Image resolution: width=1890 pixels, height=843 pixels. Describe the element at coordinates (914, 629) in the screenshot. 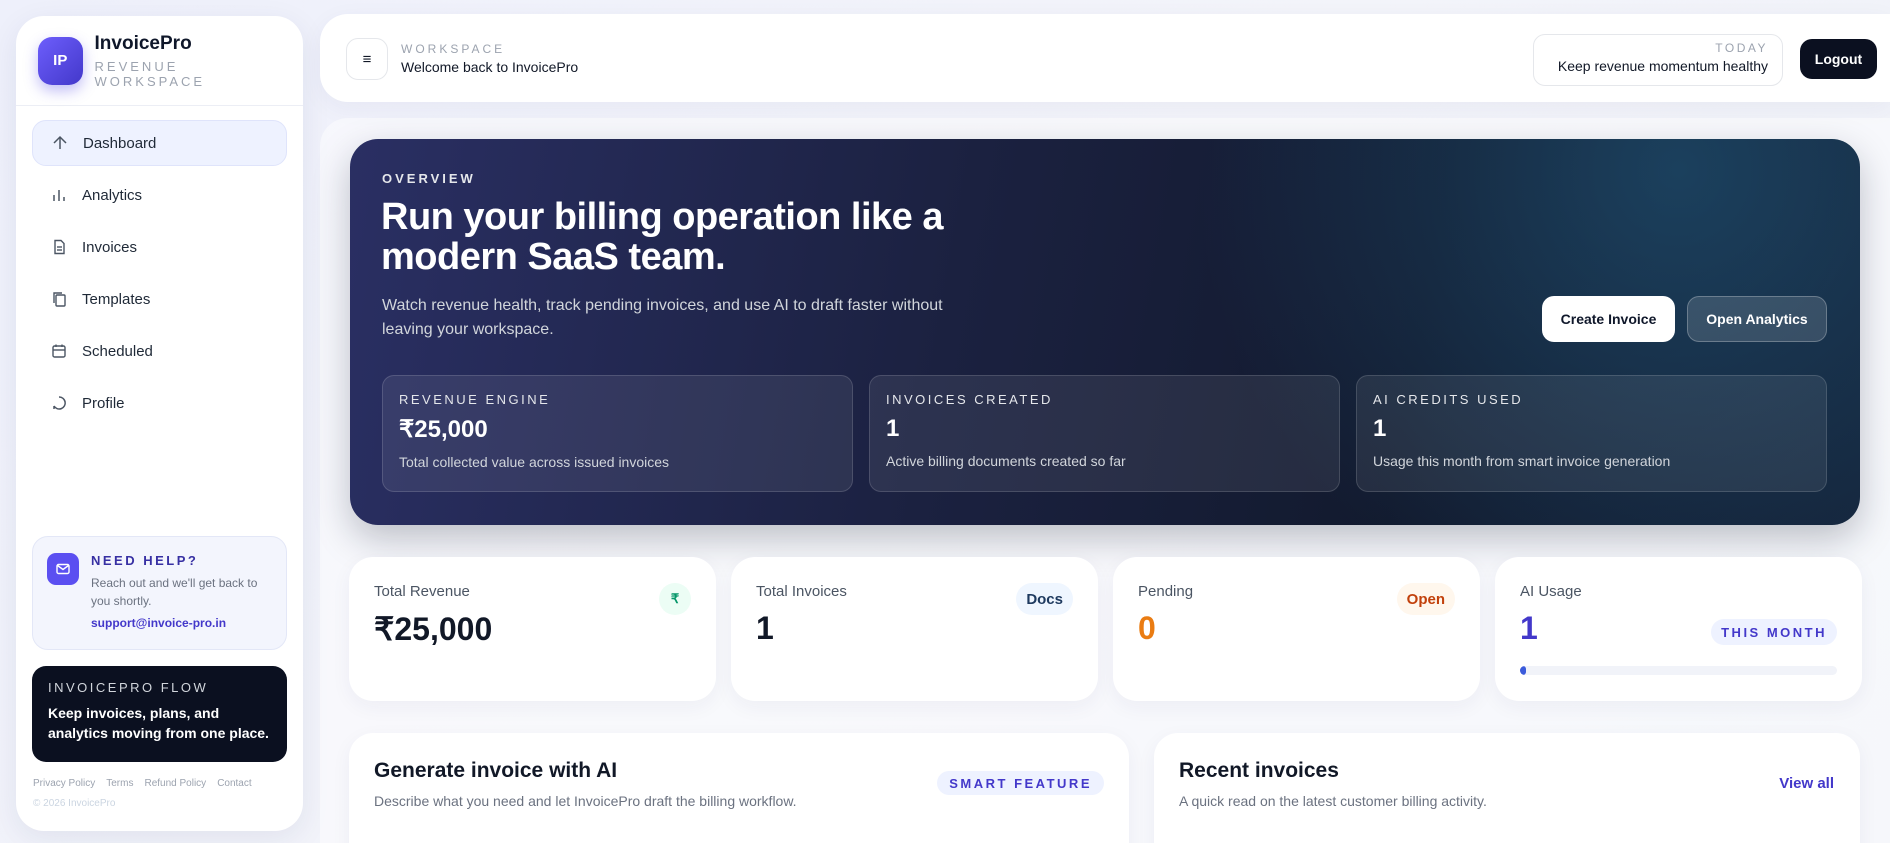

I see `kpi-total-invoices: Total Invoices 1 Docs` at that location.